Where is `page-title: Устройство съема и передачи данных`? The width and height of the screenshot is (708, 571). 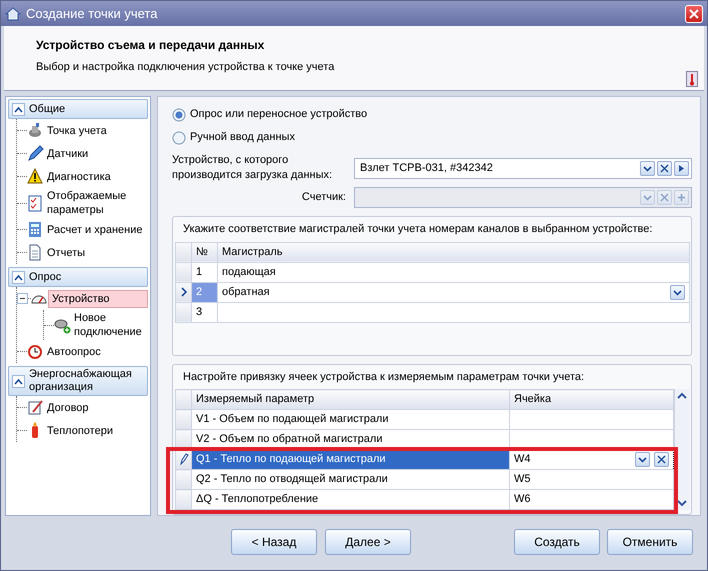
page-title: Устройство съема и передачи данных is located at coordinates (151, 45).